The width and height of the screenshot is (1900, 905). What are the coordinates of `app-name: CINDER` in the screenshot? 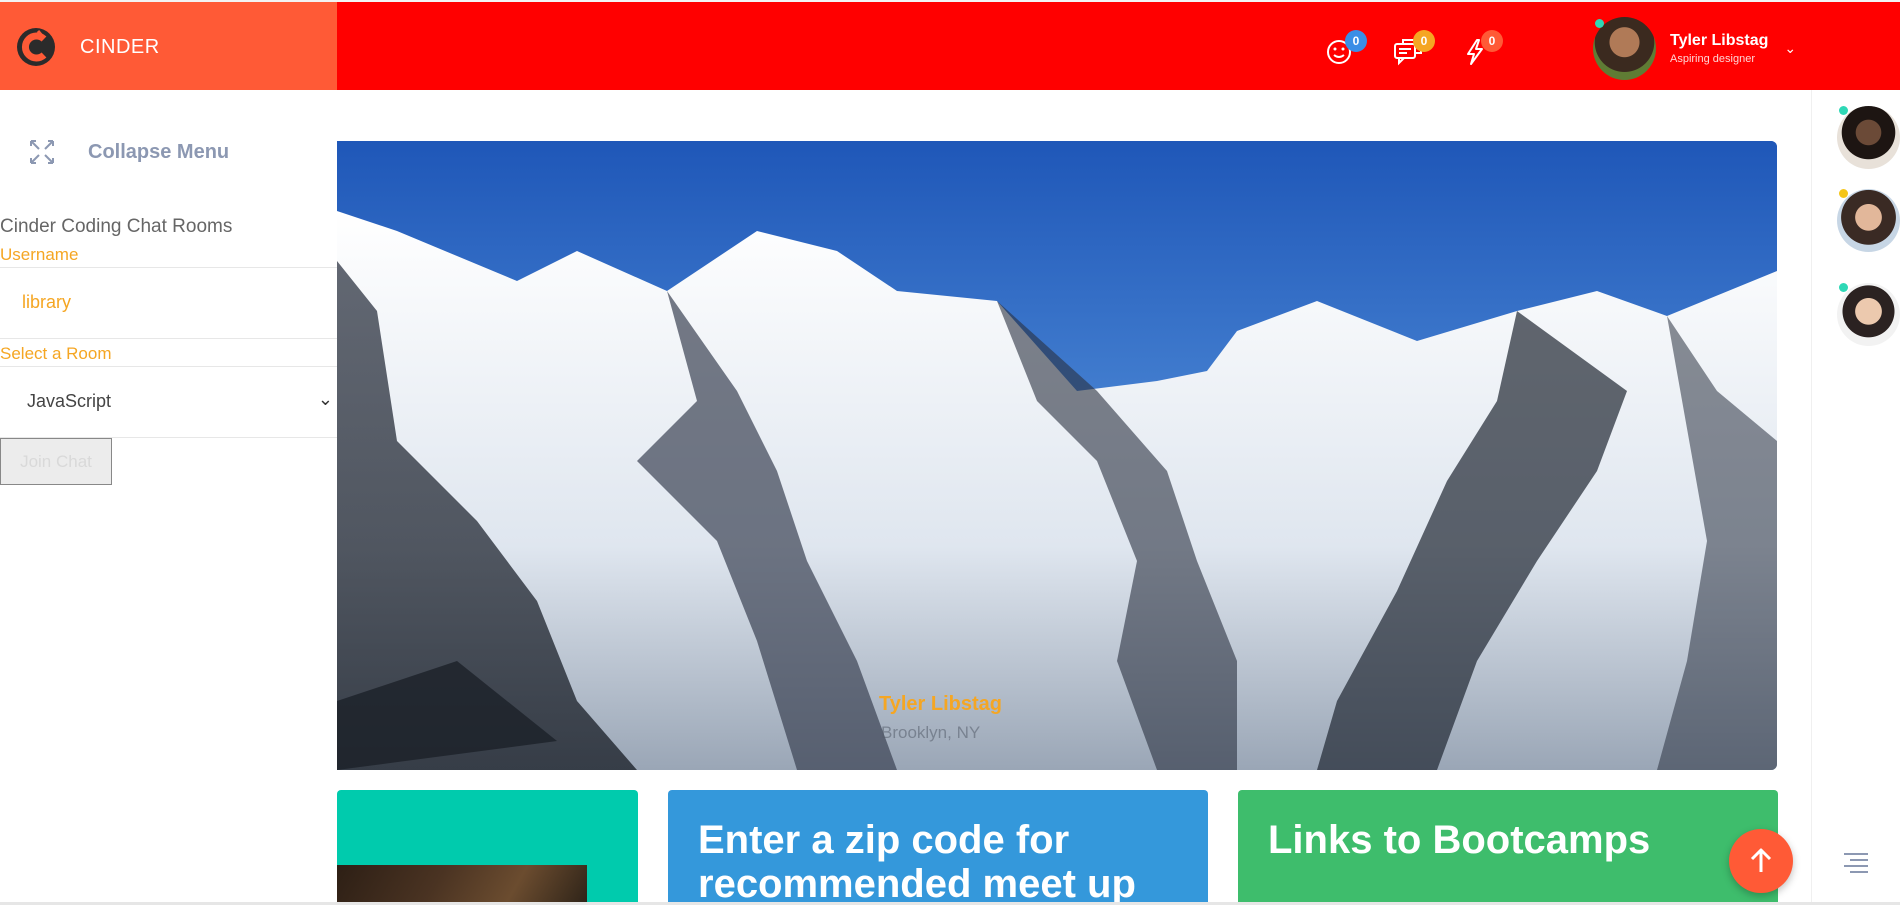 It's located at (120, 46).